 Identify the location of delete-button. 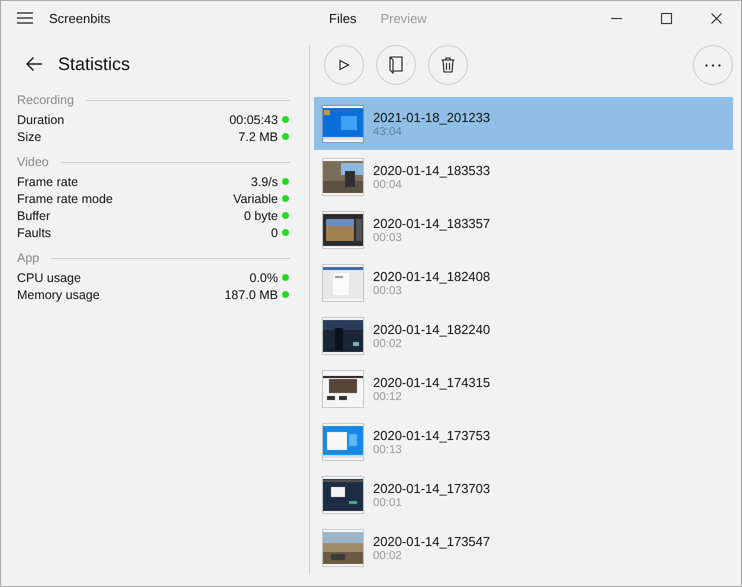
(448, 65).